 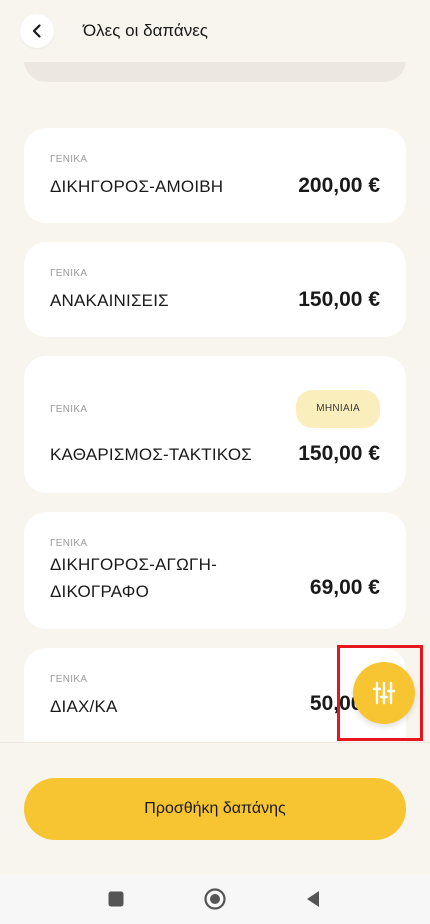 What do you see at coordinates (215, 175) in the screenshot?
I see `expense-card: ΓΕΝΙΚΑ ΔΙΚΗΓΟΡΟΣ-ΑΜΟΙΒΗ 200,00 €` at bounding box center [215, 175].